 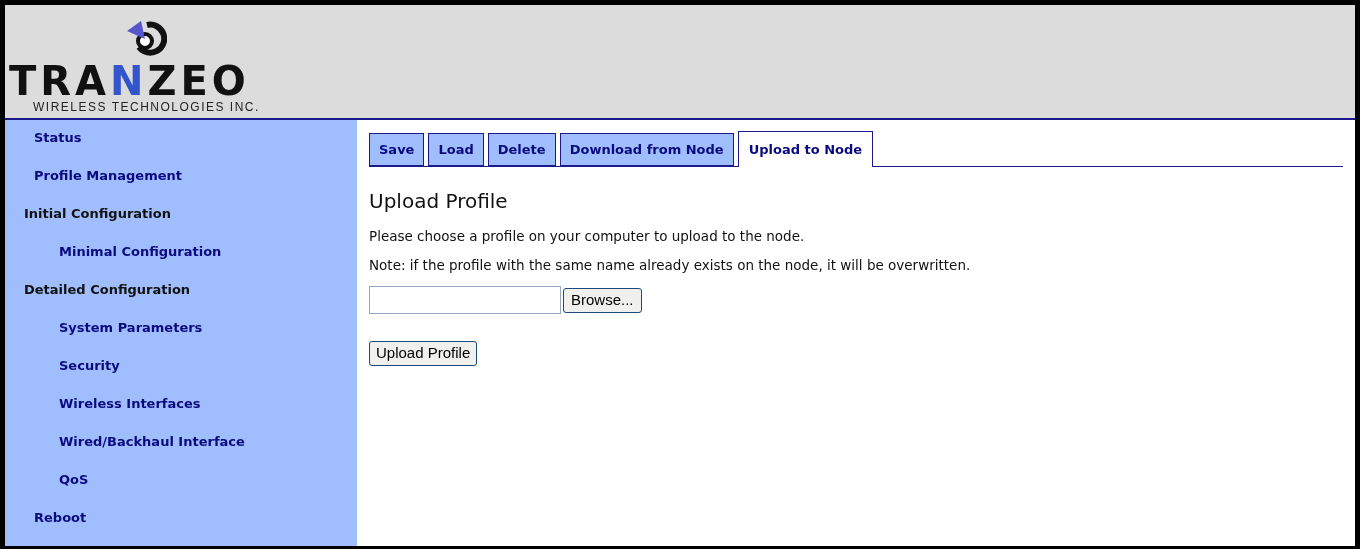 I want to click on logo: TRAN ZEO, so click(x=129, y=81).